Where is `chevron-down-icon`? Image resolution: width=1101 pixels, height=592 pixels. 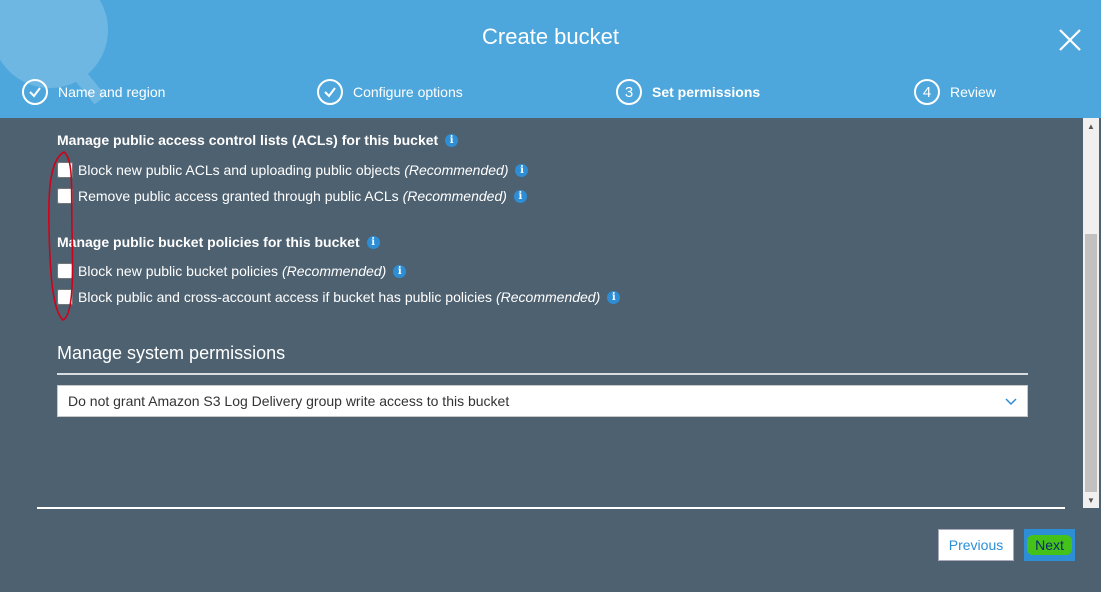 chevron-down-icon is located at coordinates (1011, 402).